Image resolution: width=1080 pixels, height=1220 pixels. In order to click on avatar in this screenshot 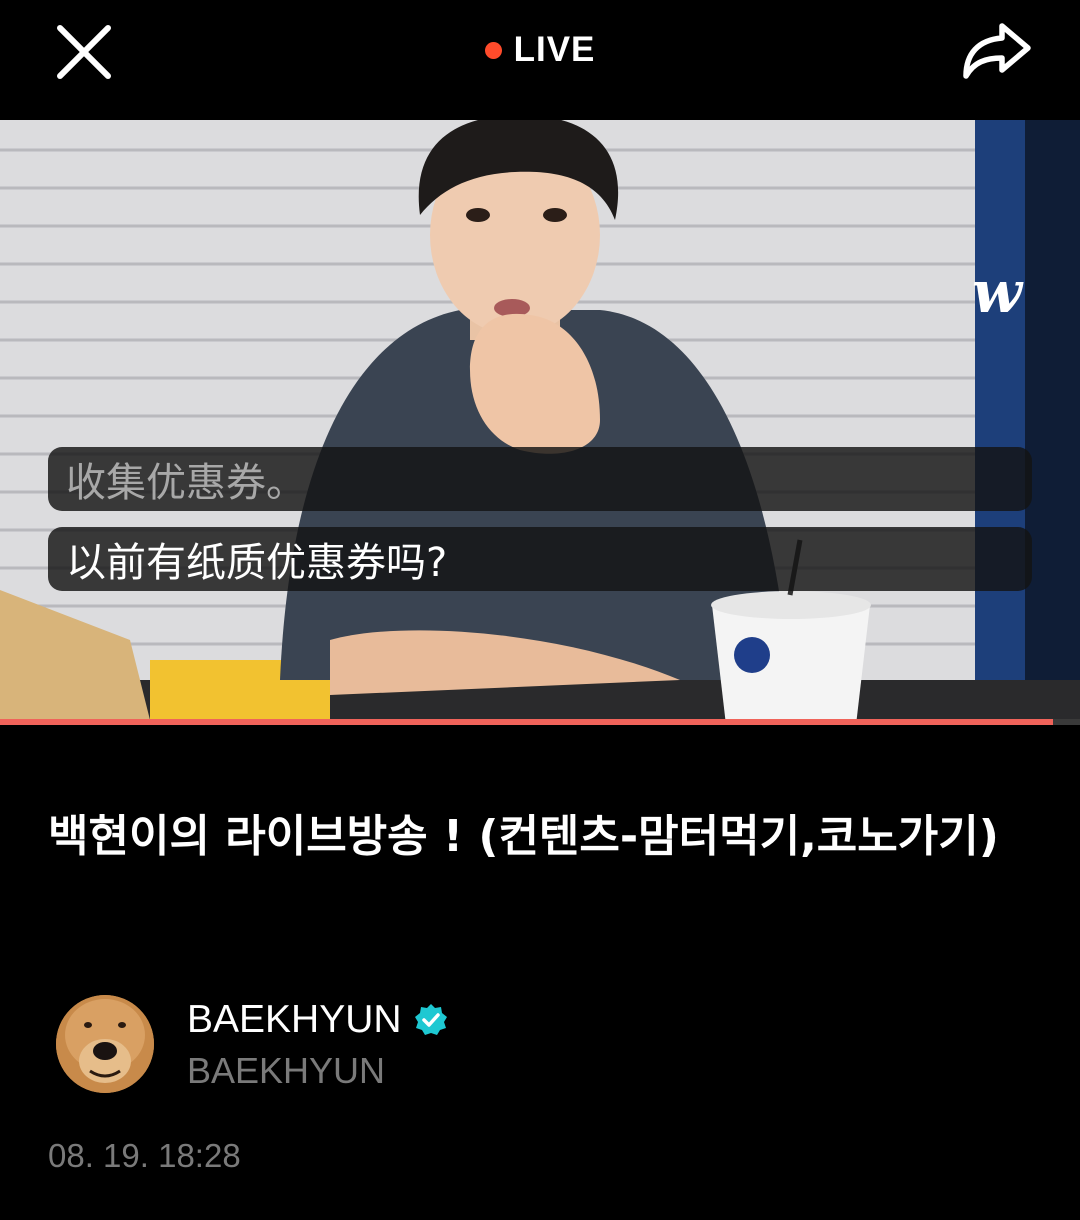, I will do `click(105, 1044)`.